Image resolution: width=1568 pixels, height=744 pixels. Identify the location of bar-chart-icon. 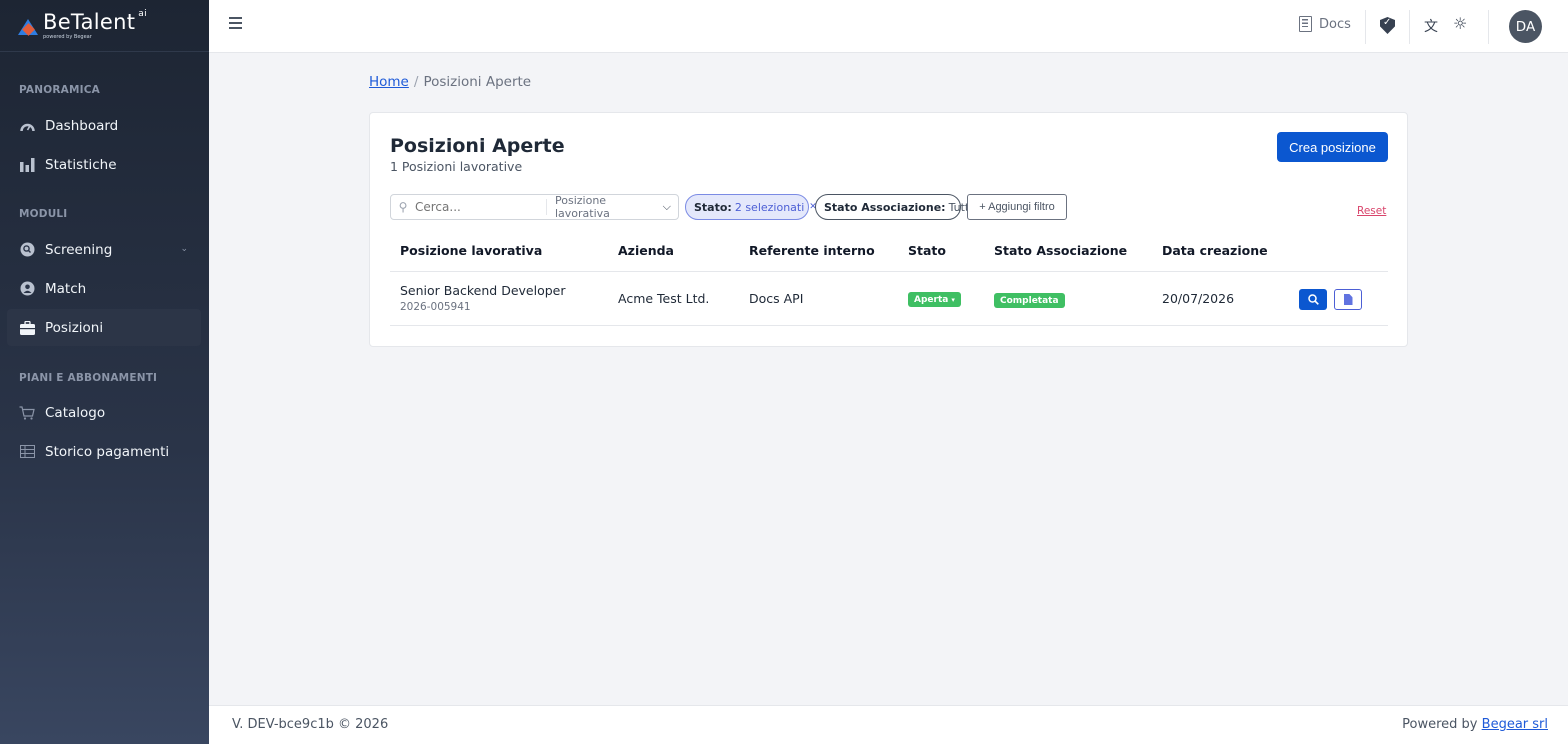
(27, 165).